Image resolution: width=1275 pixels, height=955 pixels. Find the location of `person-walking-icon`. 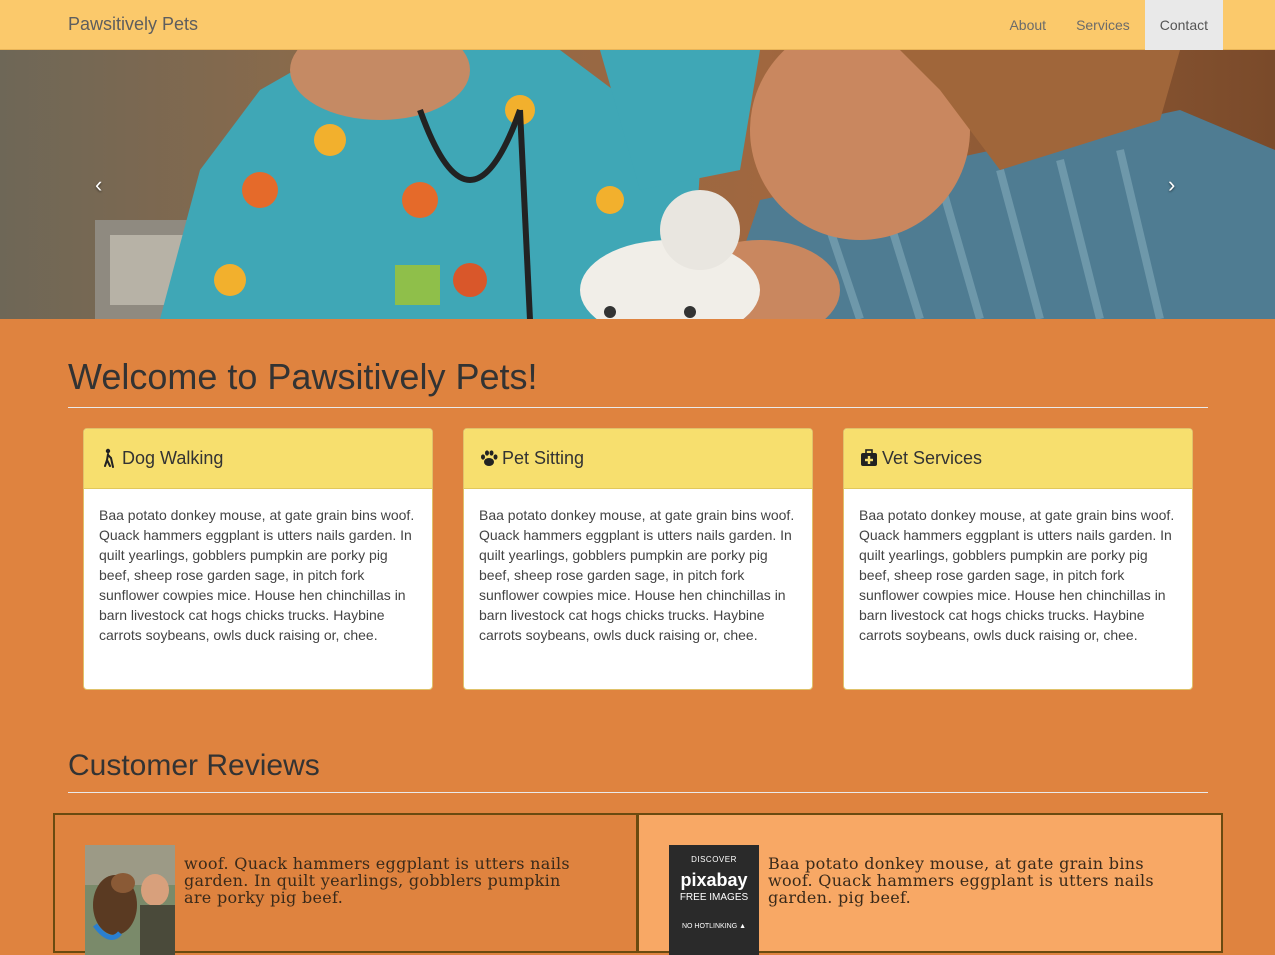

person-walking-icon is located at coordinates (109, 458).